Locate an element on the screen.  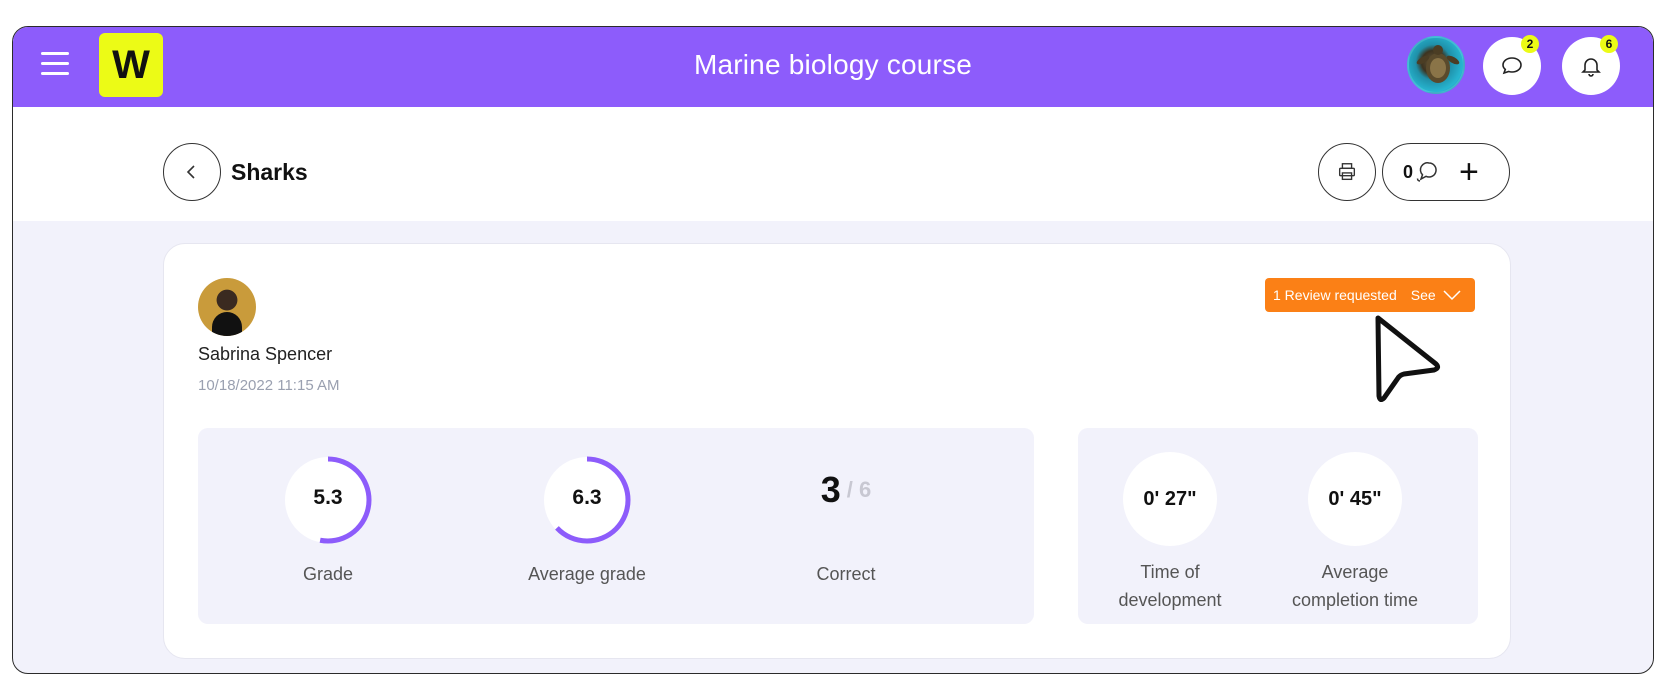
grade-value: 5.3 is located at coordinates (328, 497).